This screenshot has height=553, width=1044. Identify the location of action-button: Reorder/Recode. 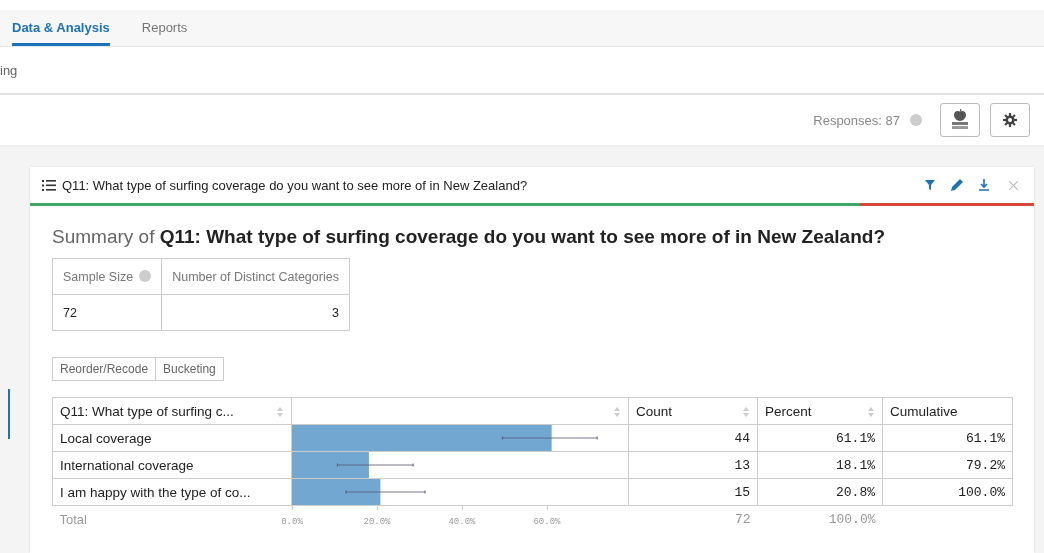
(104, 369).